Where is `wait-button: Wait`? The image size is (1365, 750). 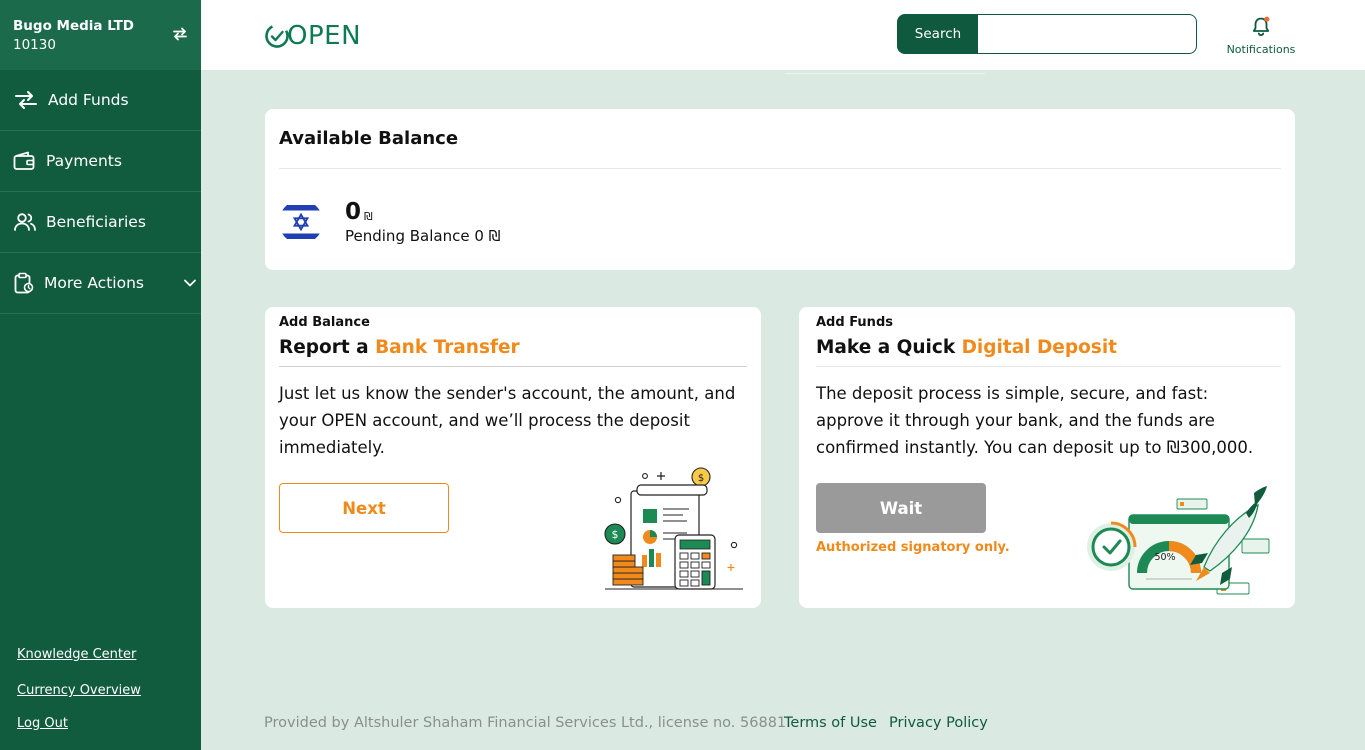
wait-button: Wait is located at coordinates (901, 508).